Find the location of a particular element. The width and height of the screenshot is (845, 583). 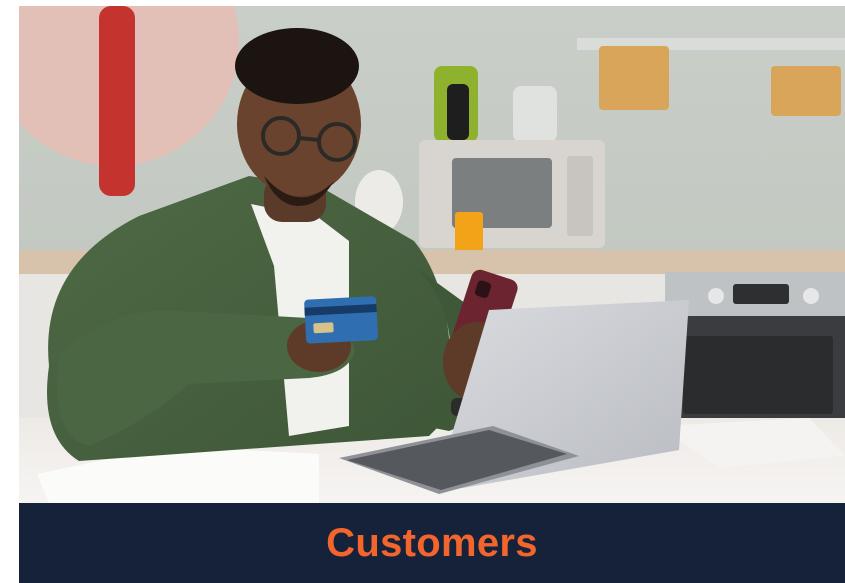

banner-title: Customers is located at coordinates (432, 543).